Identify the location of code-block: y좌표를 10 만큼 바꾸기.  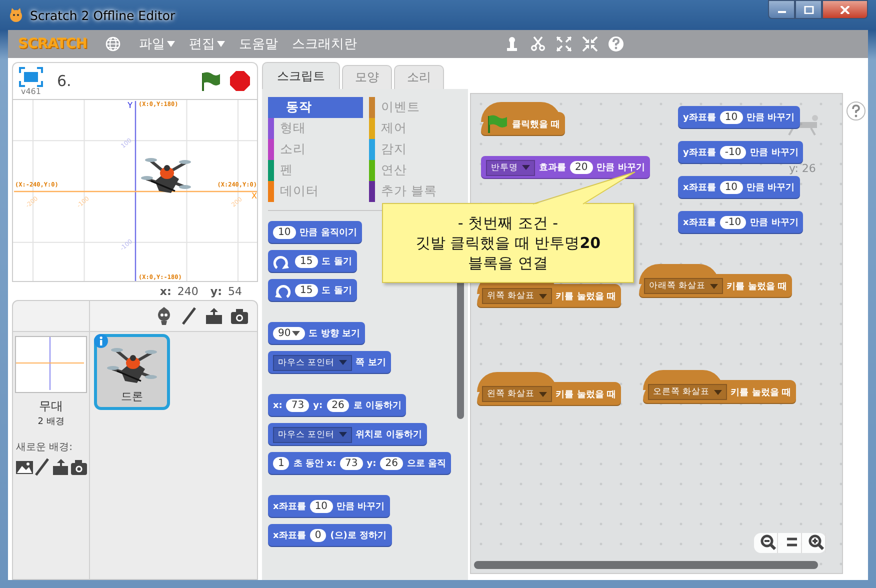
(739, 117).